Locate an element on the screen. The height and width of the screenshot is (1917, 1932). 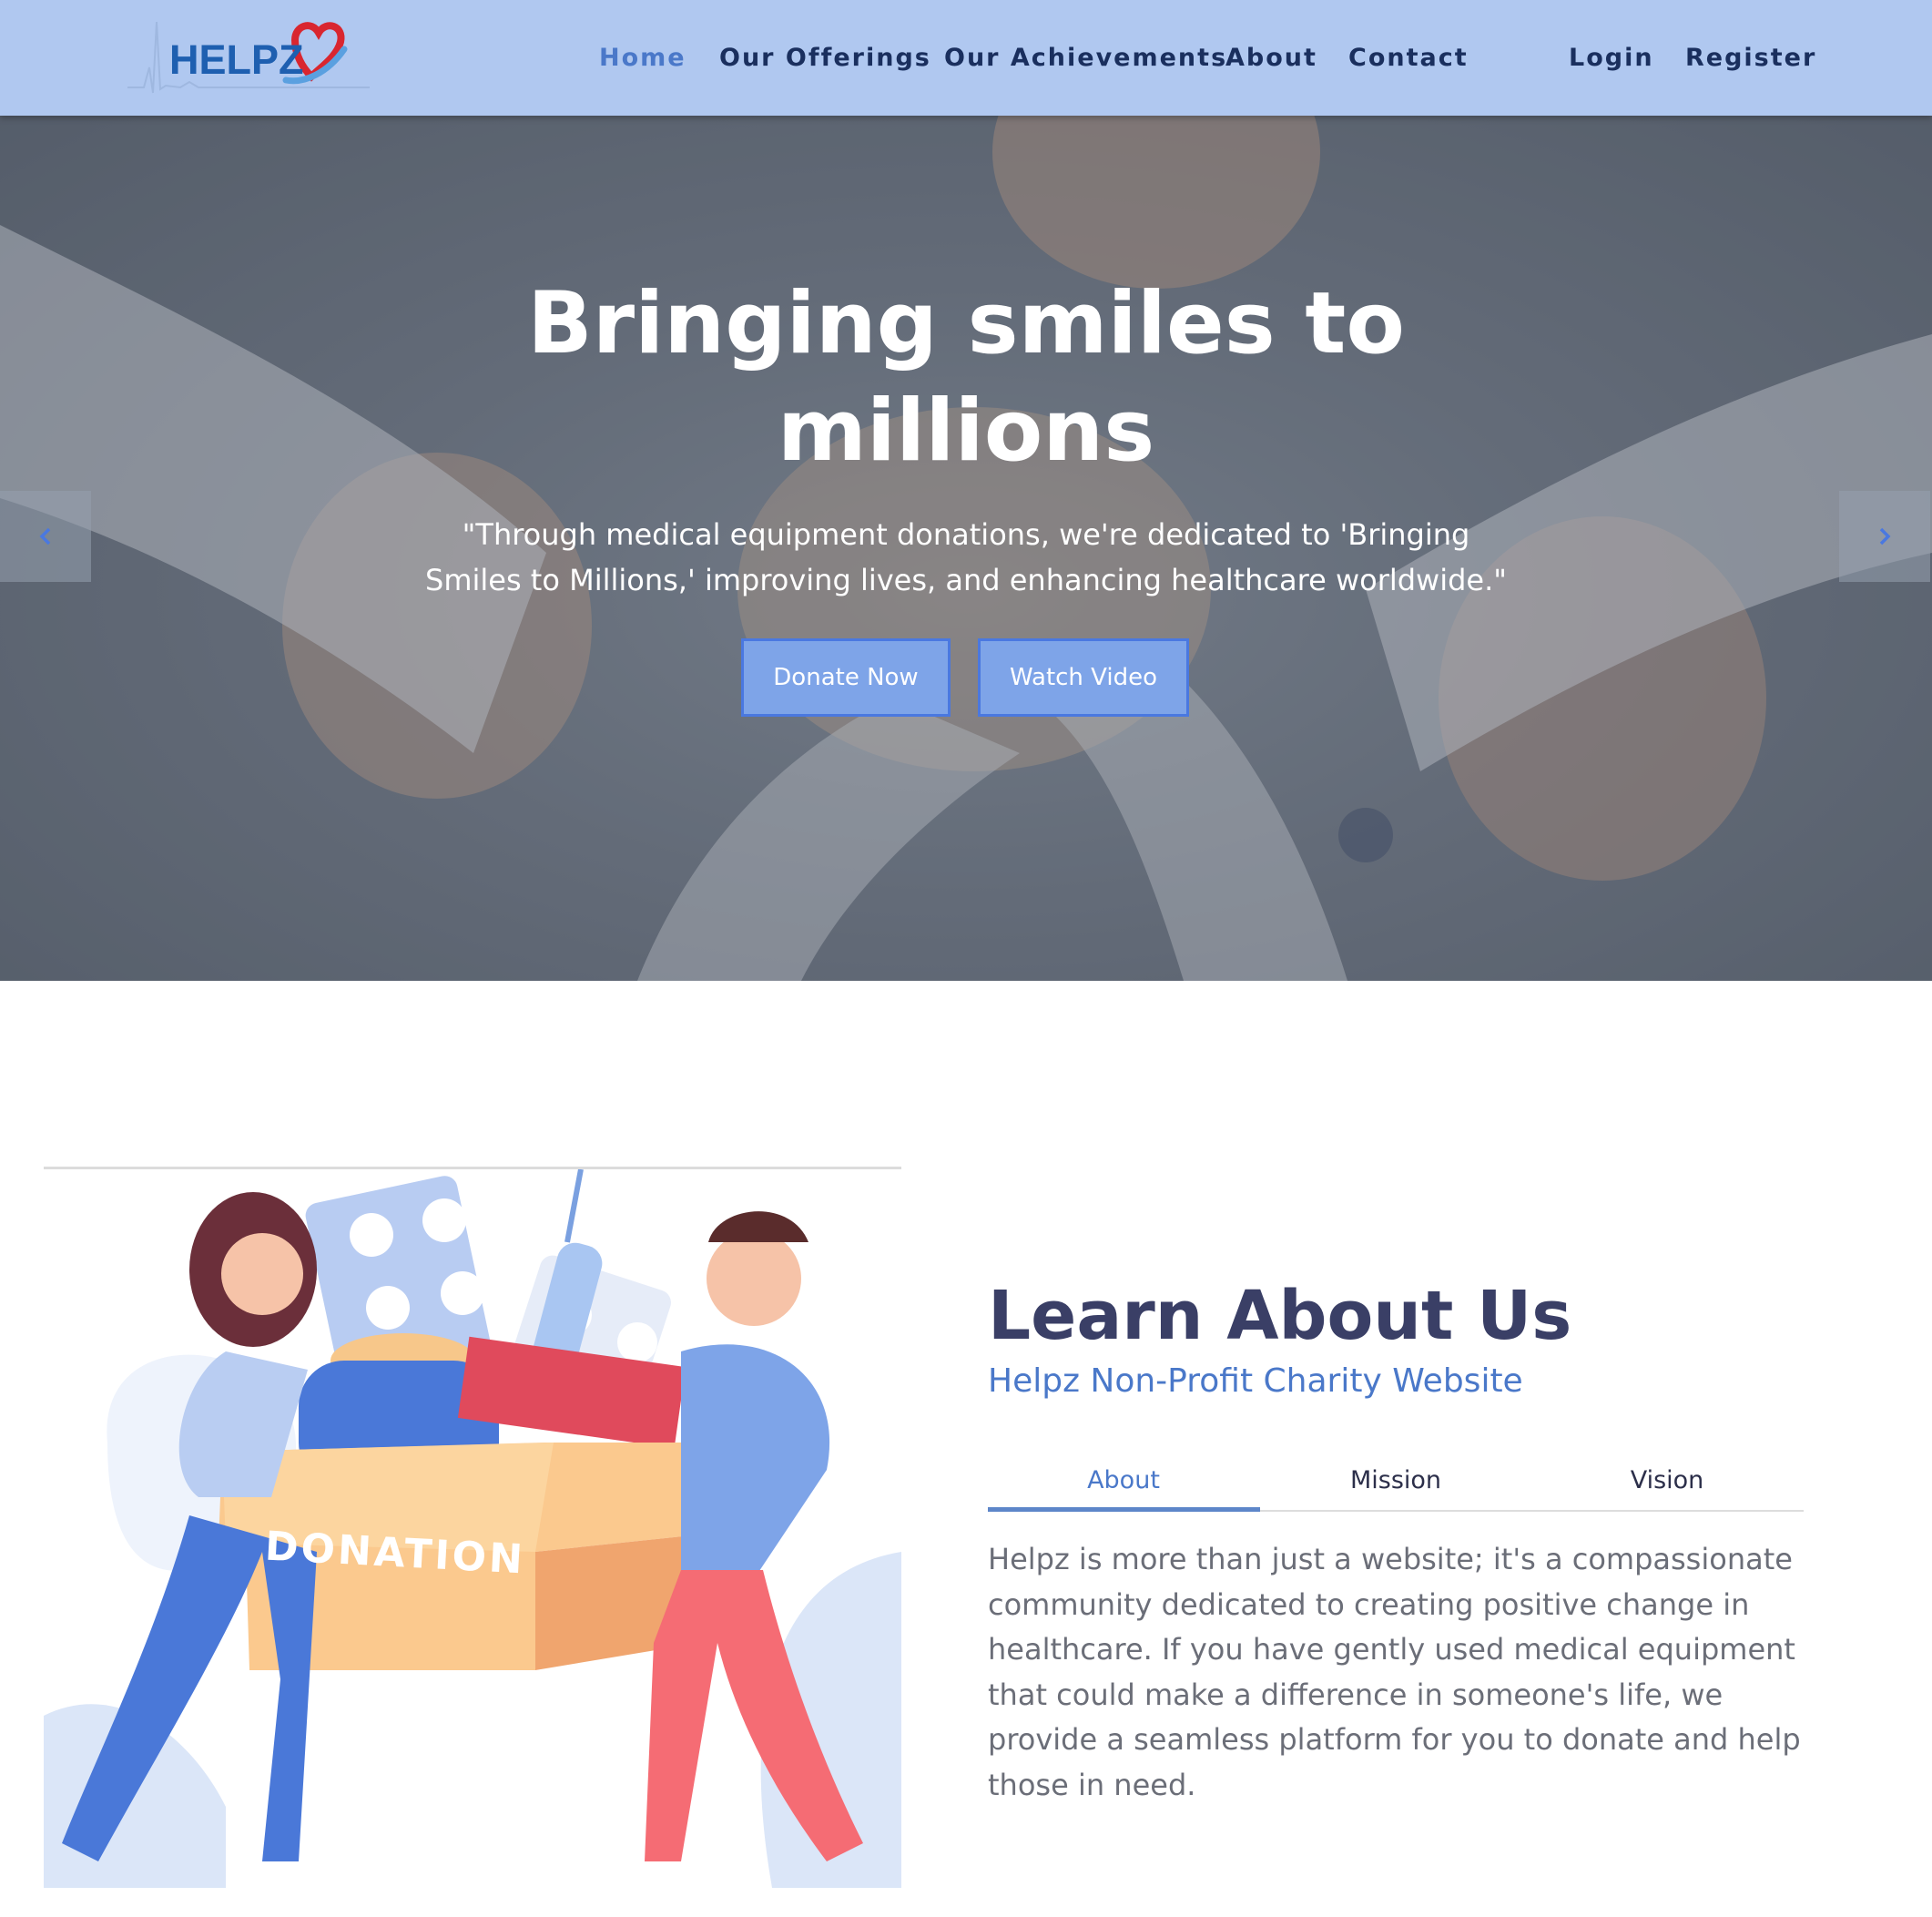
chevron-right-icon is located at coordinates (1885, 536).